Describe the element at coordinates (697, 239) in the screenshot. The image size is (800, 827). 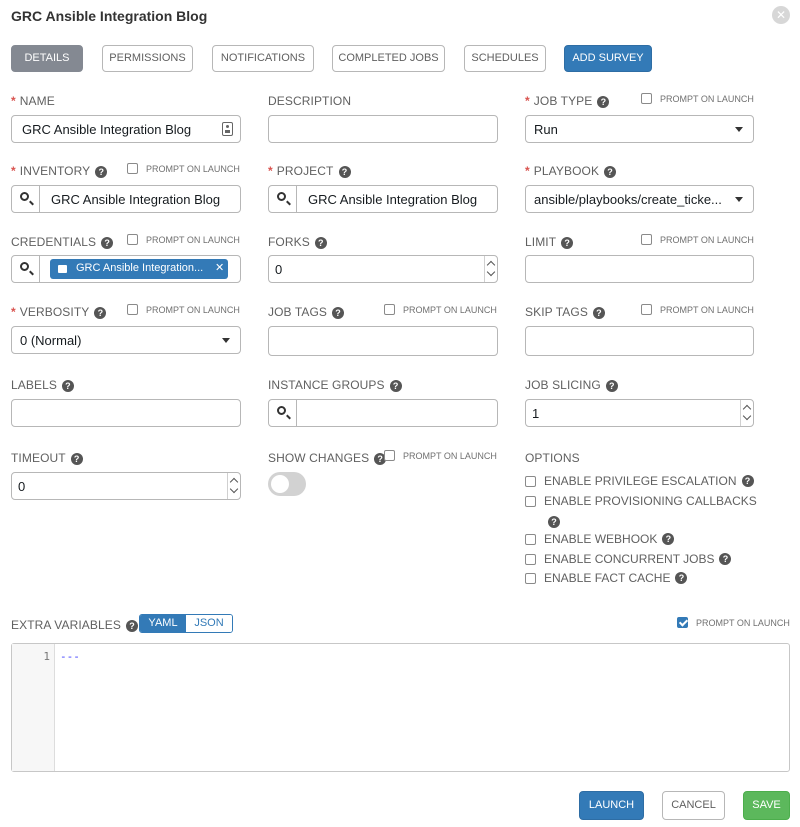
I see `limit-prompt-on-launch: PROMPT ON LAUNCH` at that location.